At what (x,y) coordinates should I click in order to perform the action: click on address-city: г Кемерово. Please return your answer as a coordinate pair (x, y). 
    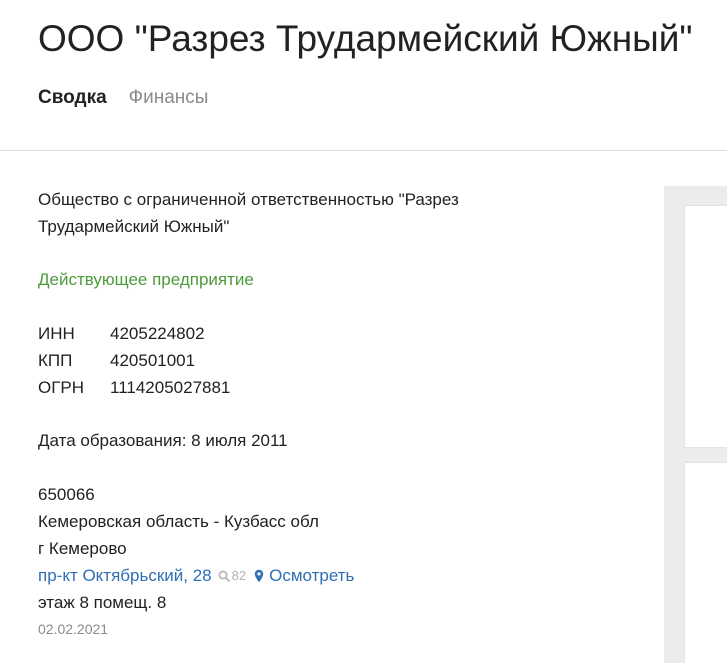
    Looking at the image, I should click on (82, 548).